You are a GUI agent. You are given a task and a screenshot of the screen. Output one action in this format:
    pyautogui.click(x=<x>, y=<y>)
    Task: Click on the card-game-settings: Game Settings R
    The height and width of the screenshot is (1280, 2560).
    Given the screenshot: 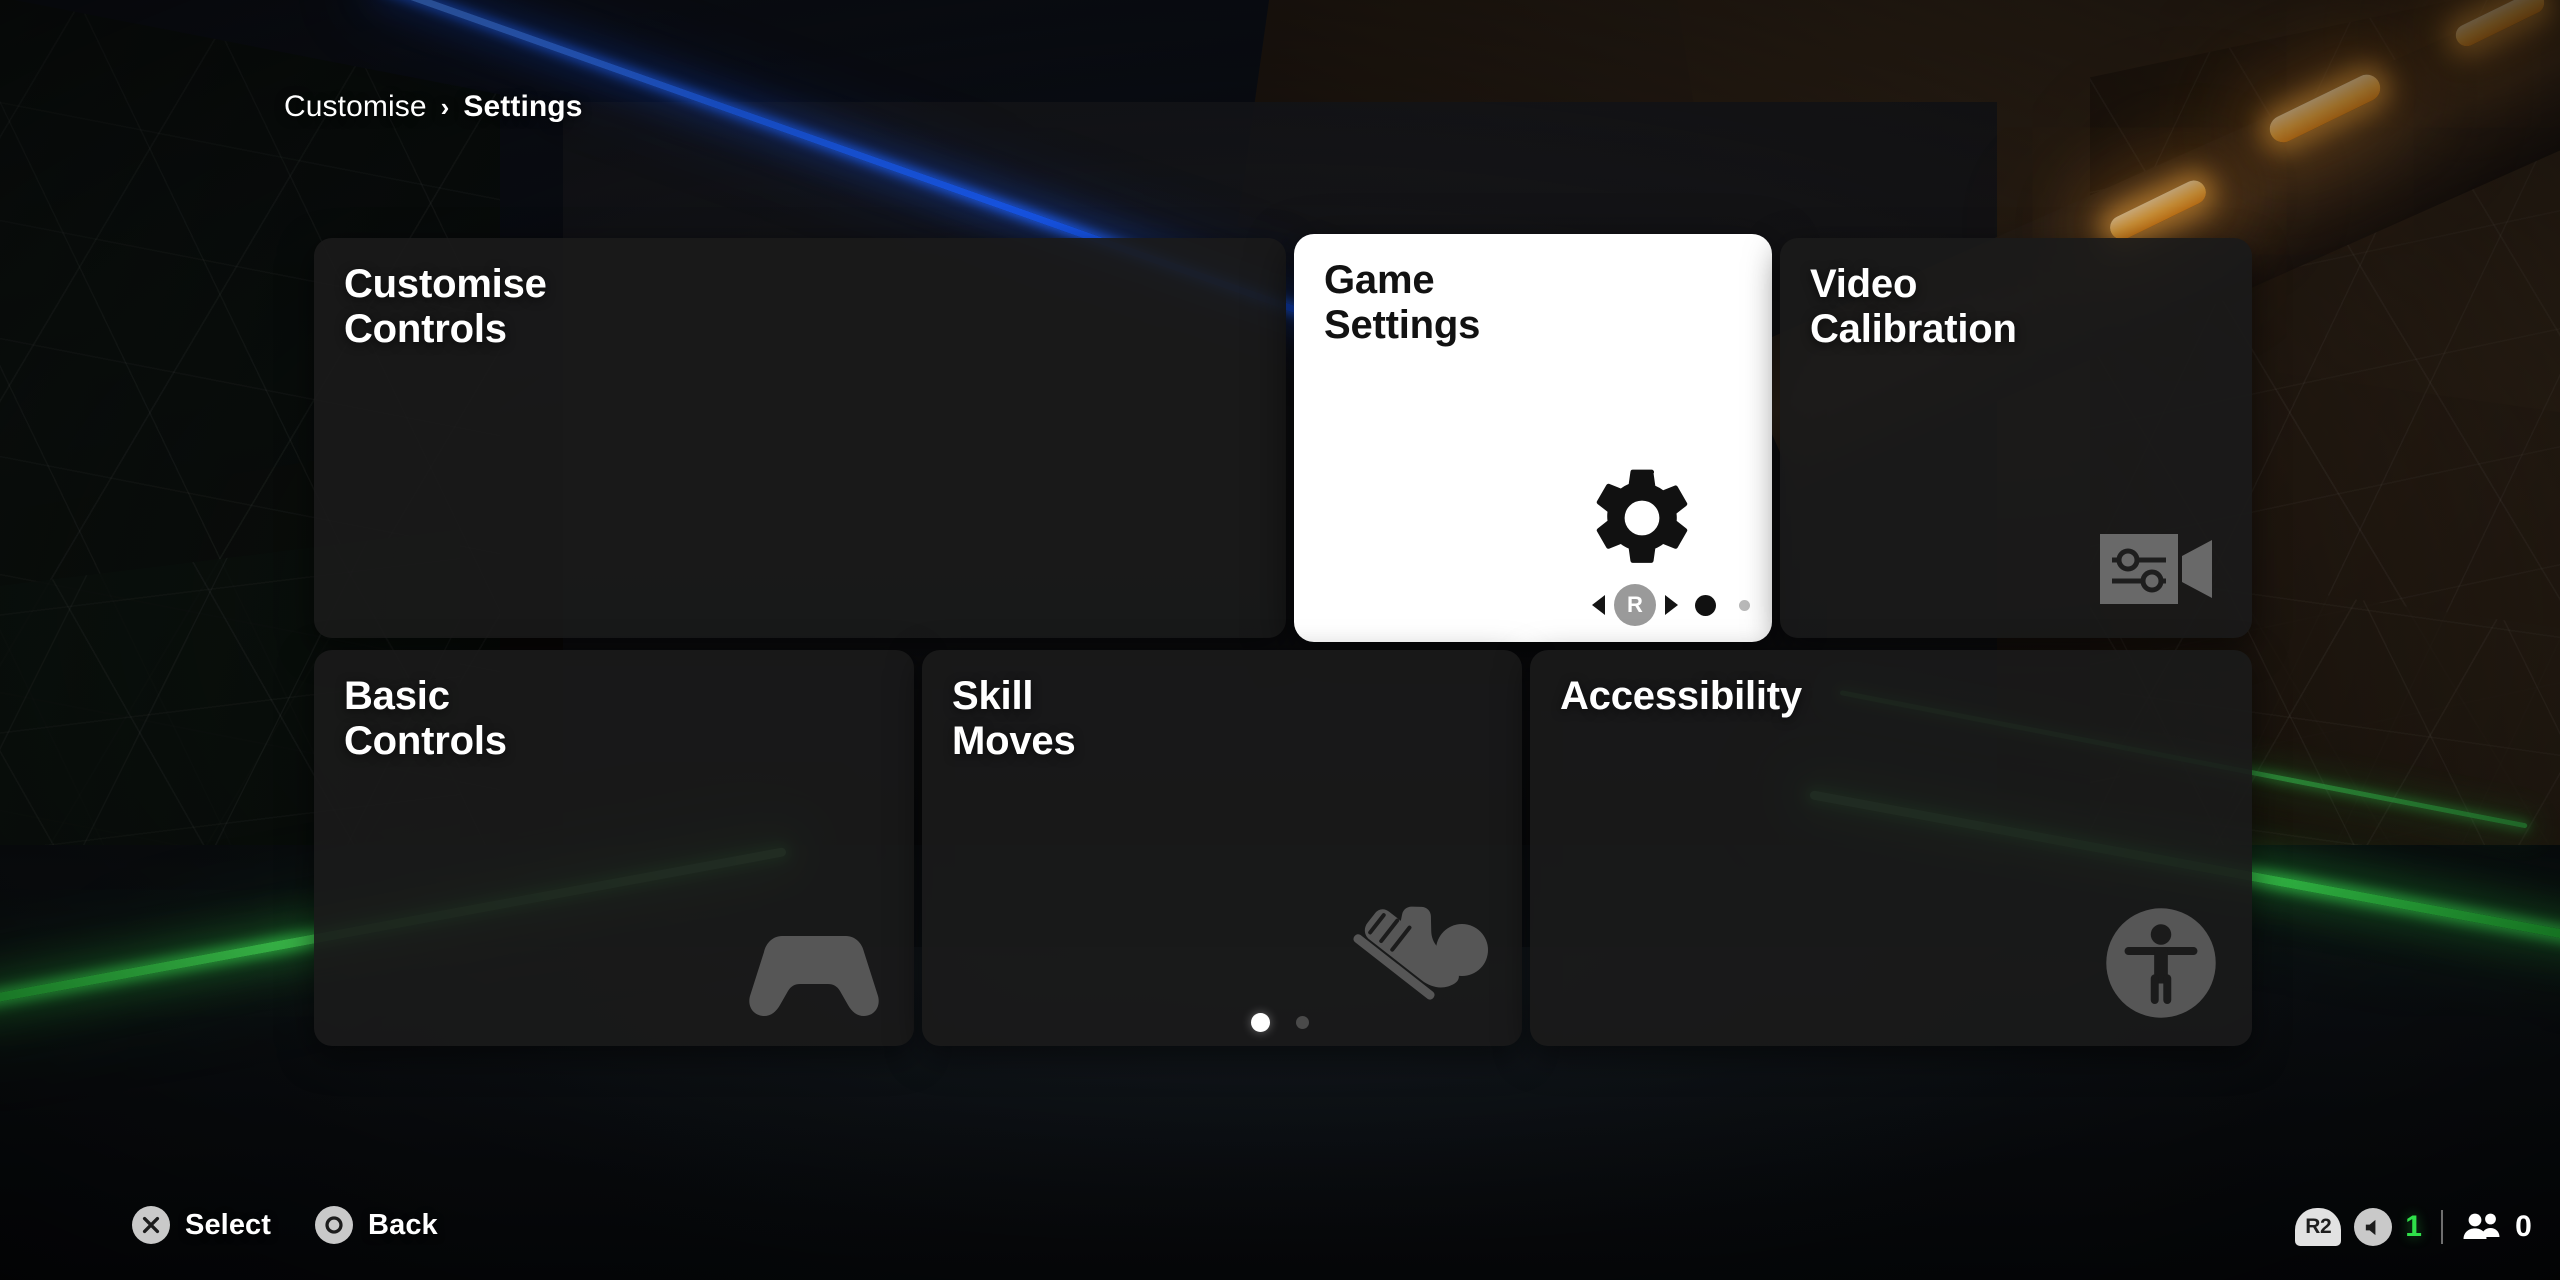 What is the action you would take?
    pyautogui.click(x=1533, y=438)
    